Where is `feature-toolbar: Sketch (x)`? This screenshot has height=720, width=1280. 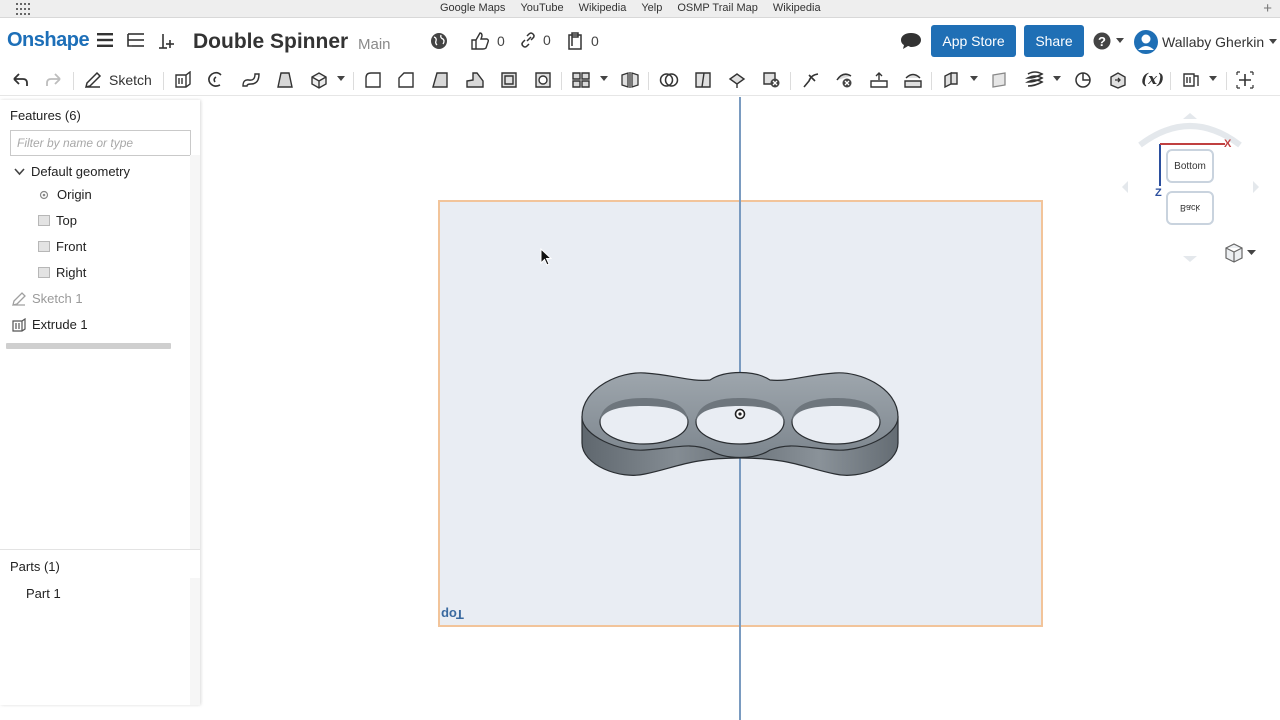
feature-toolbar: Sketch (x) is located at coordinates (640, 80).